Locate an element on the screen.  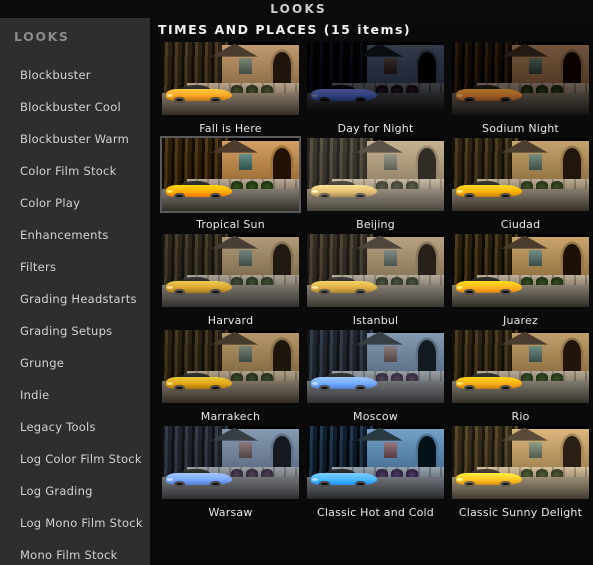
preset-label: Istanbul is located at coordinates (375, 320).